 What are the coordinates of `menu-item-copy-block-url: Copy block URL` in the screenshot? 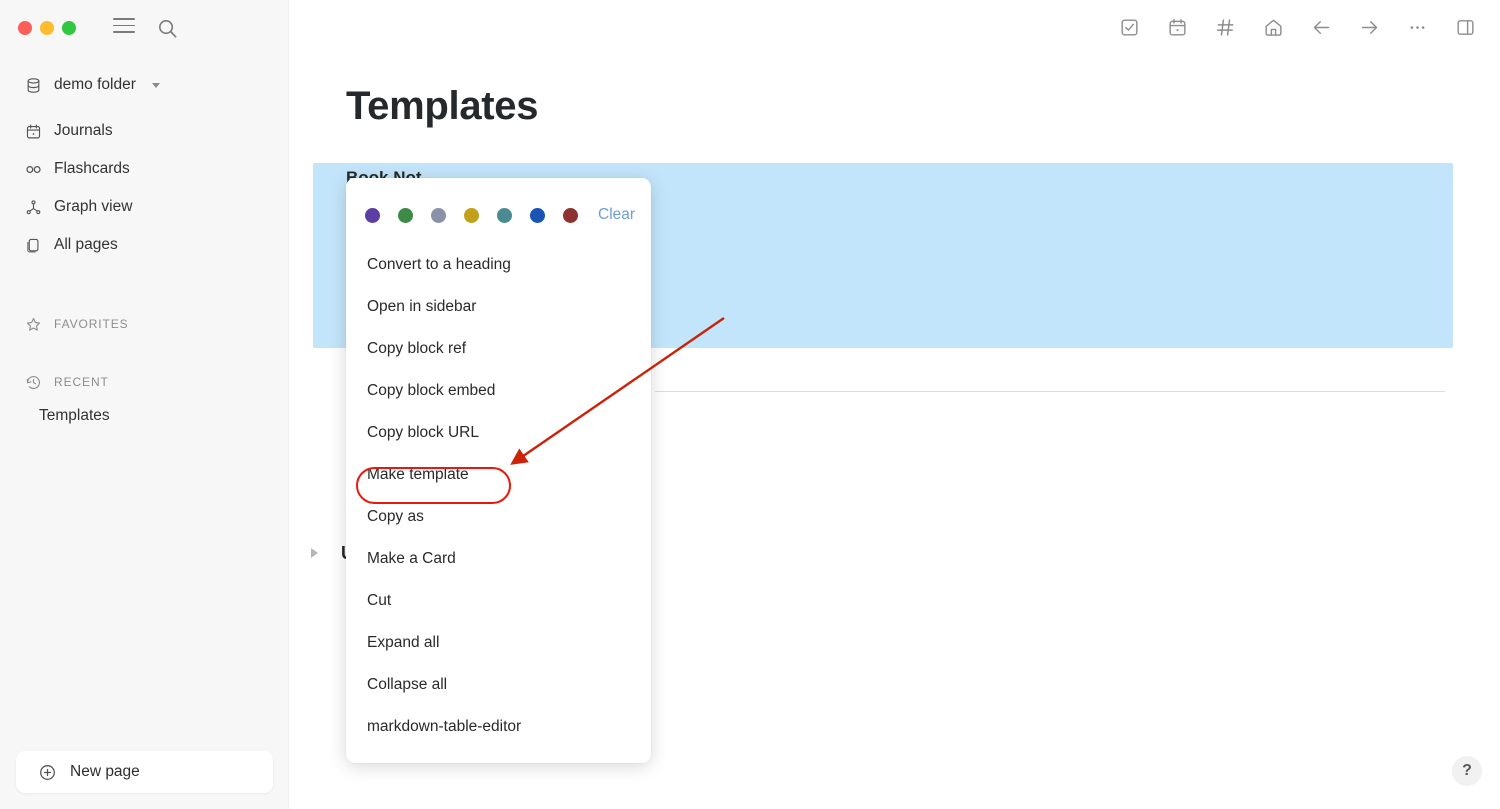 It's located at (498, 433).